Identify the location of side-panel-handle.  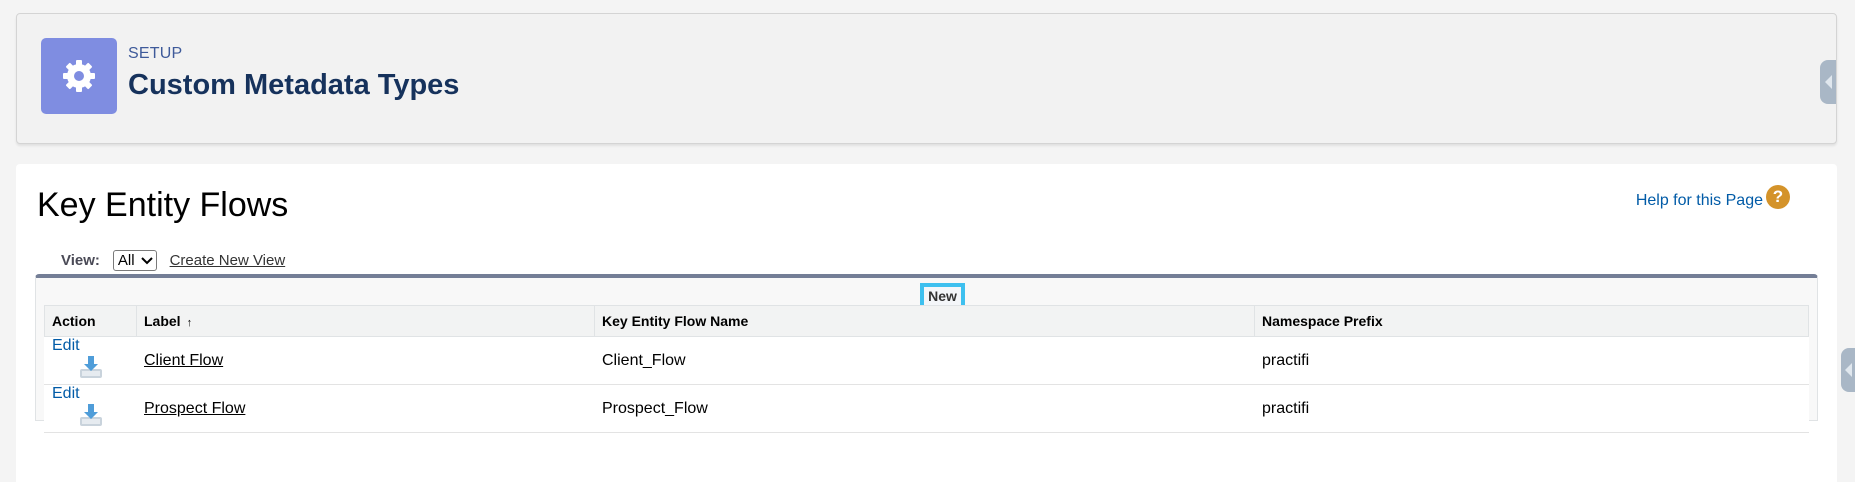
(1848, 370).